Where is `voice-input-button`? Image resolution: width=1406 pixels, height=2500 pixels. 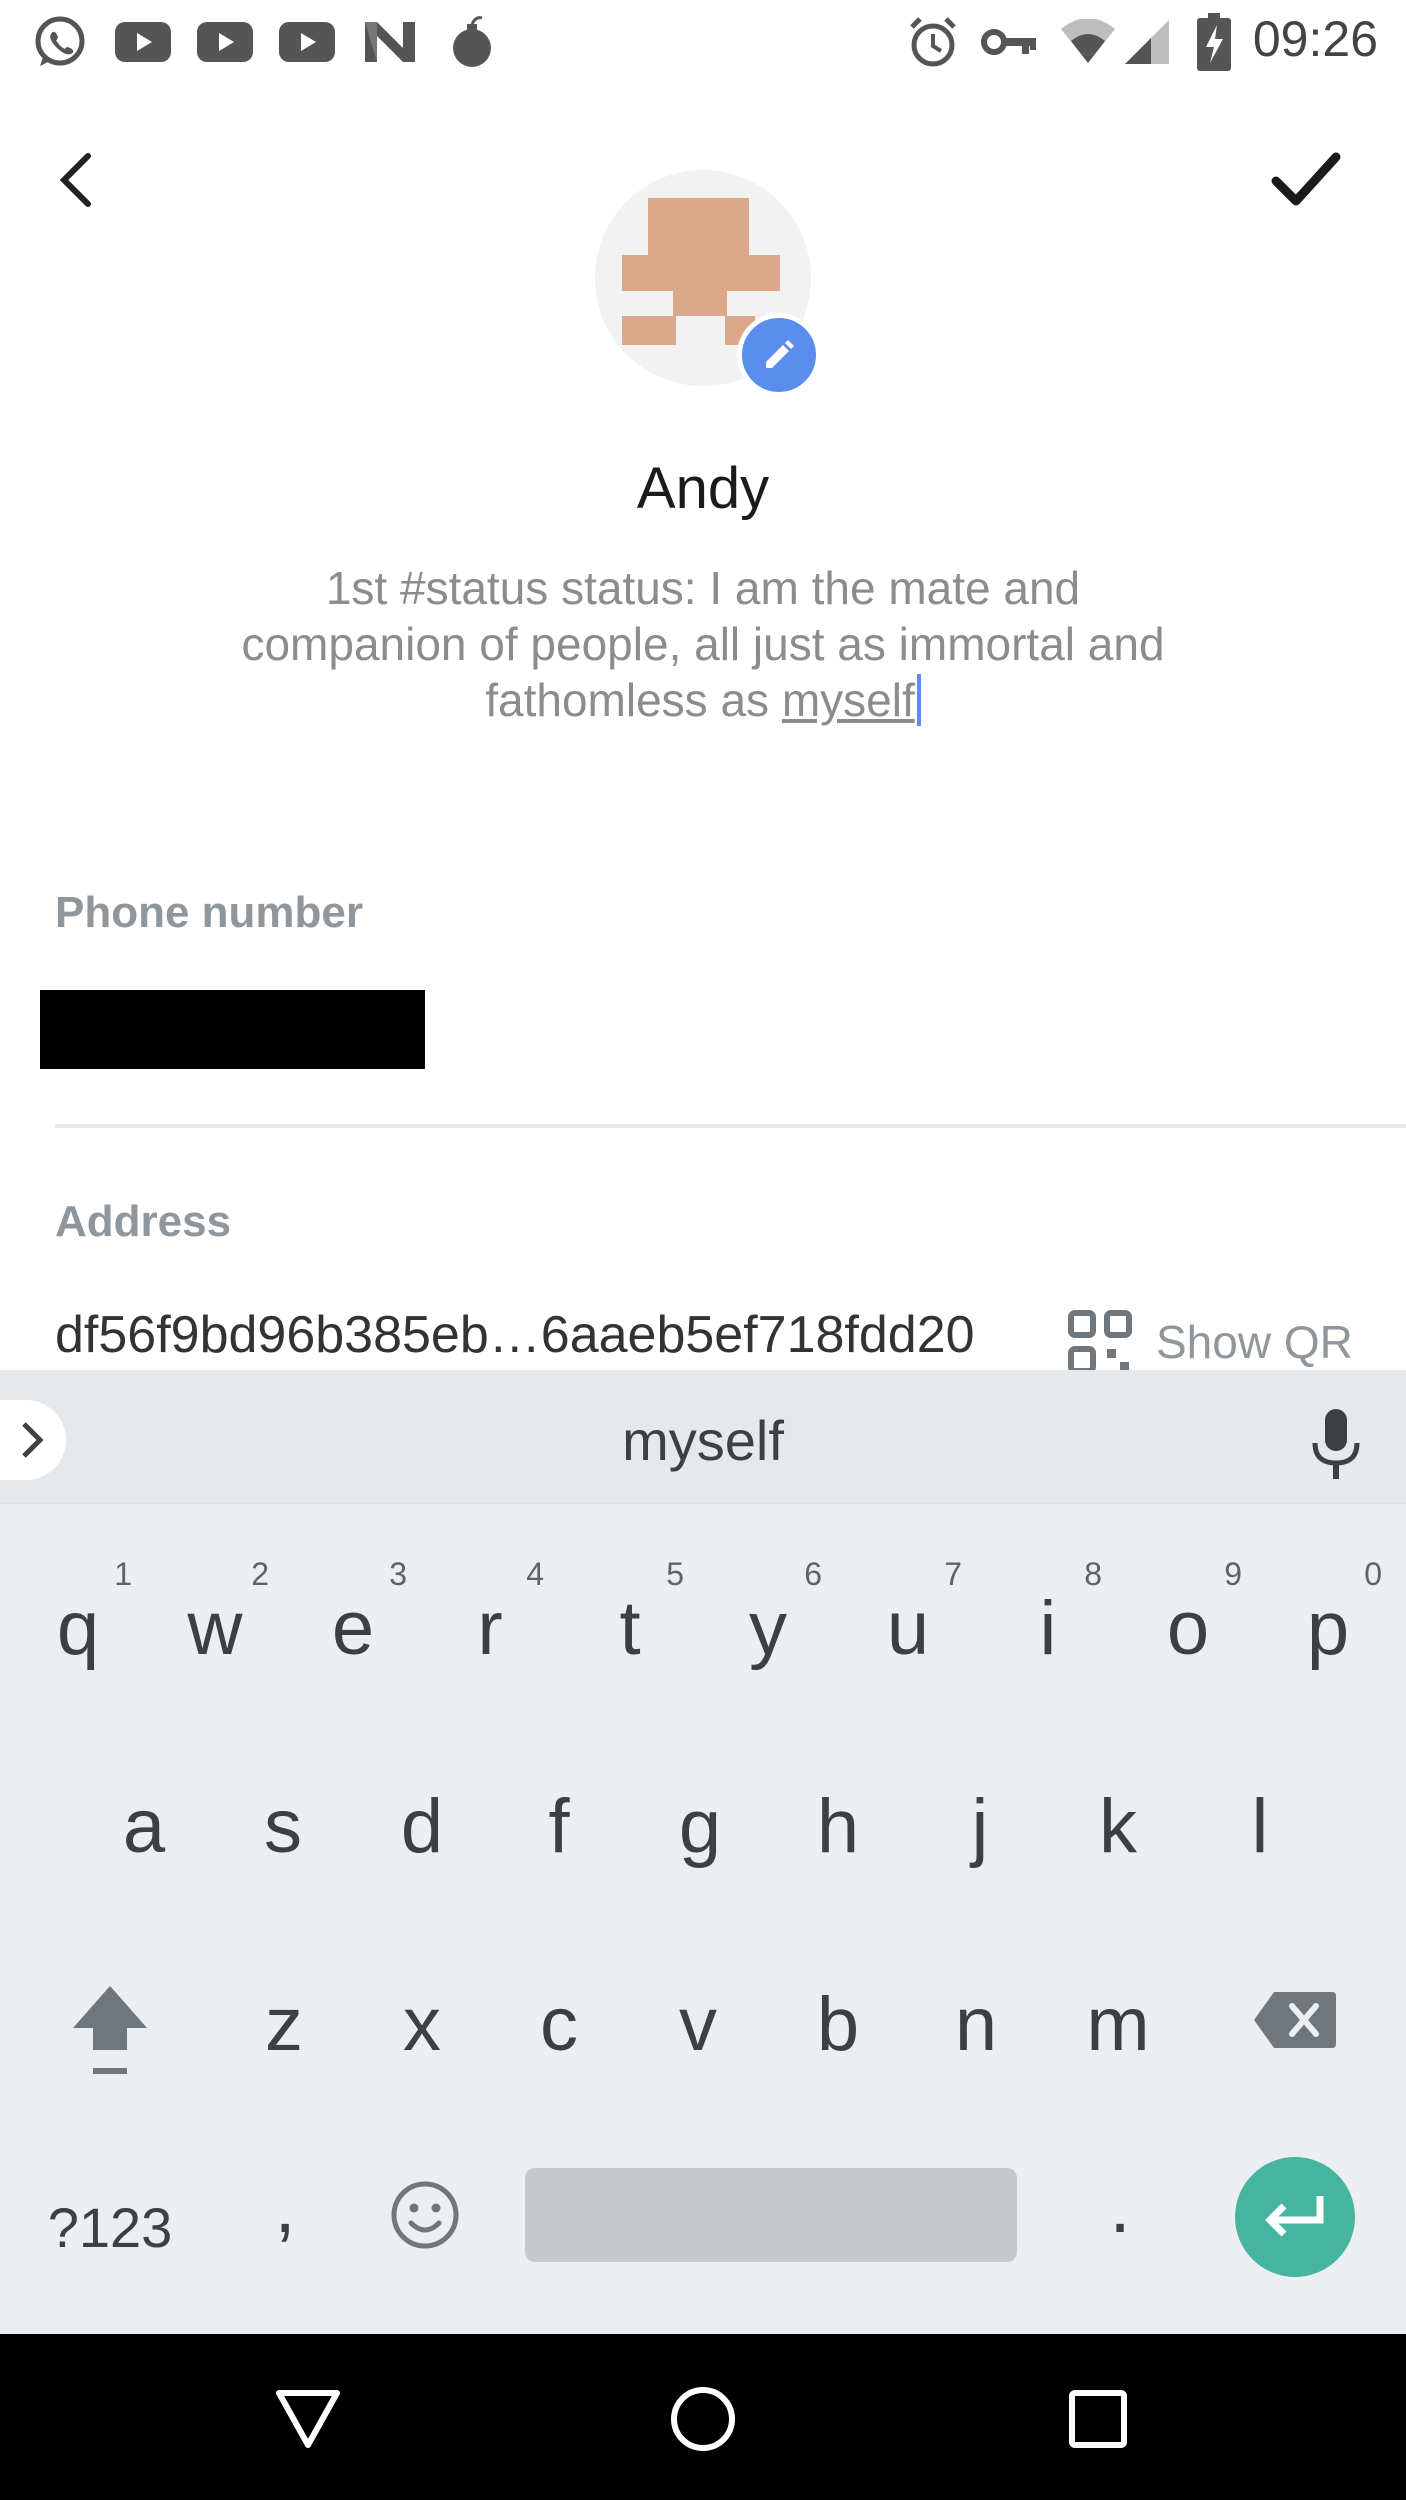
voice-input-button is located at coordinates (1336, 1445).